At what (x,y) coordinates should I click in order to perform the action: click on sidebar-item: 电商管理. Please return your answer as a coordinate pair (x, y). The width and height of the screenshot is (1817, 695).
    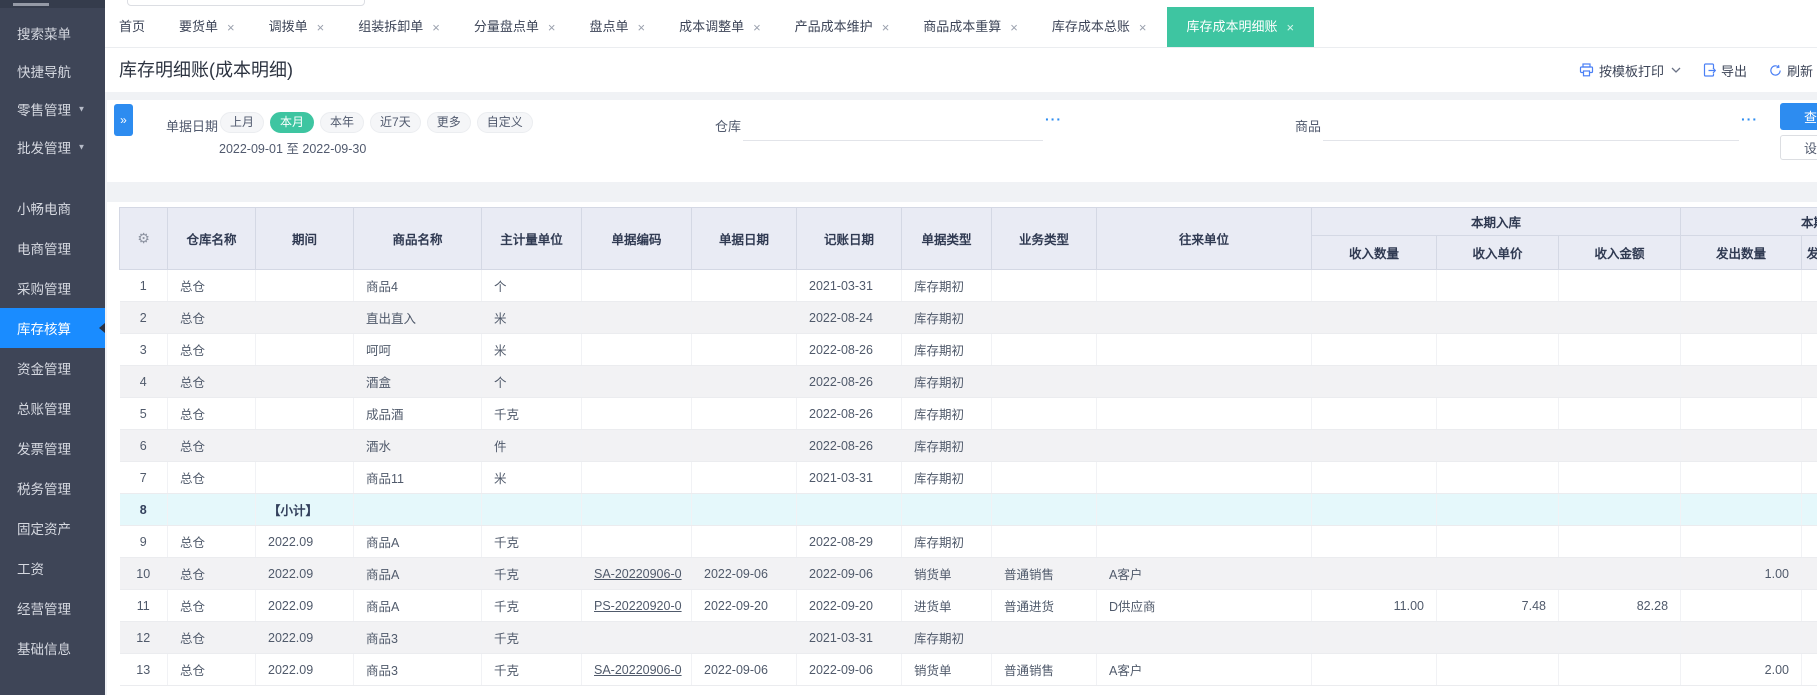
    Looking at the image, I should click on (52, 248).